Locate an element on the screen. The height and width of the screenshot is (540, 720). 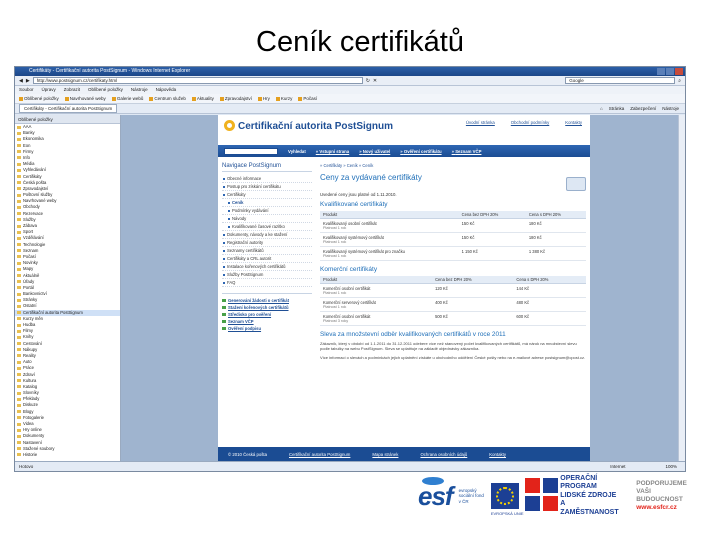
left-nav-item: Registrační autority is located at coordinates (267, 243).